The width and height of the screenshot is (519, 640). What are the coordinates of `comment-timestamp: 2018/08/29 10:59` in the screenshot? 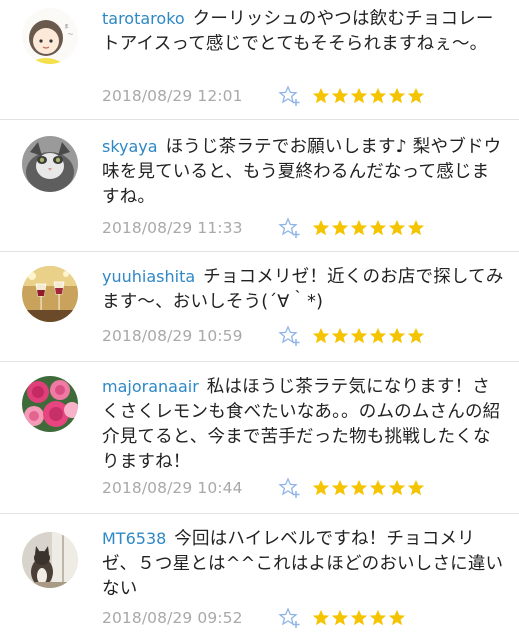 It's located at (172, 336).